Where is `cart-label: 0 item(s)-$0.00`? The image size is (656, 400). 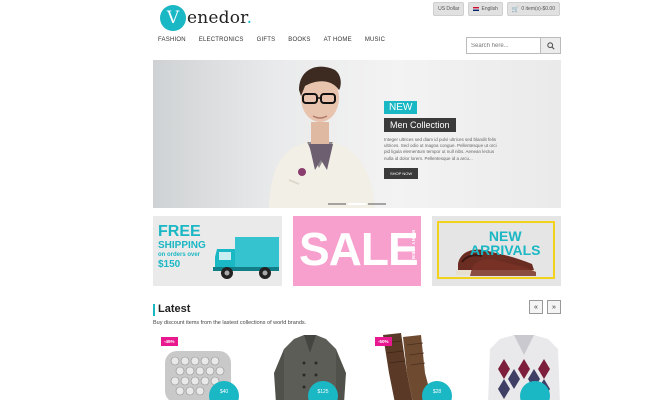 cart-label: 0 item(s)-$0.00 is located at coordinates (538, 9).